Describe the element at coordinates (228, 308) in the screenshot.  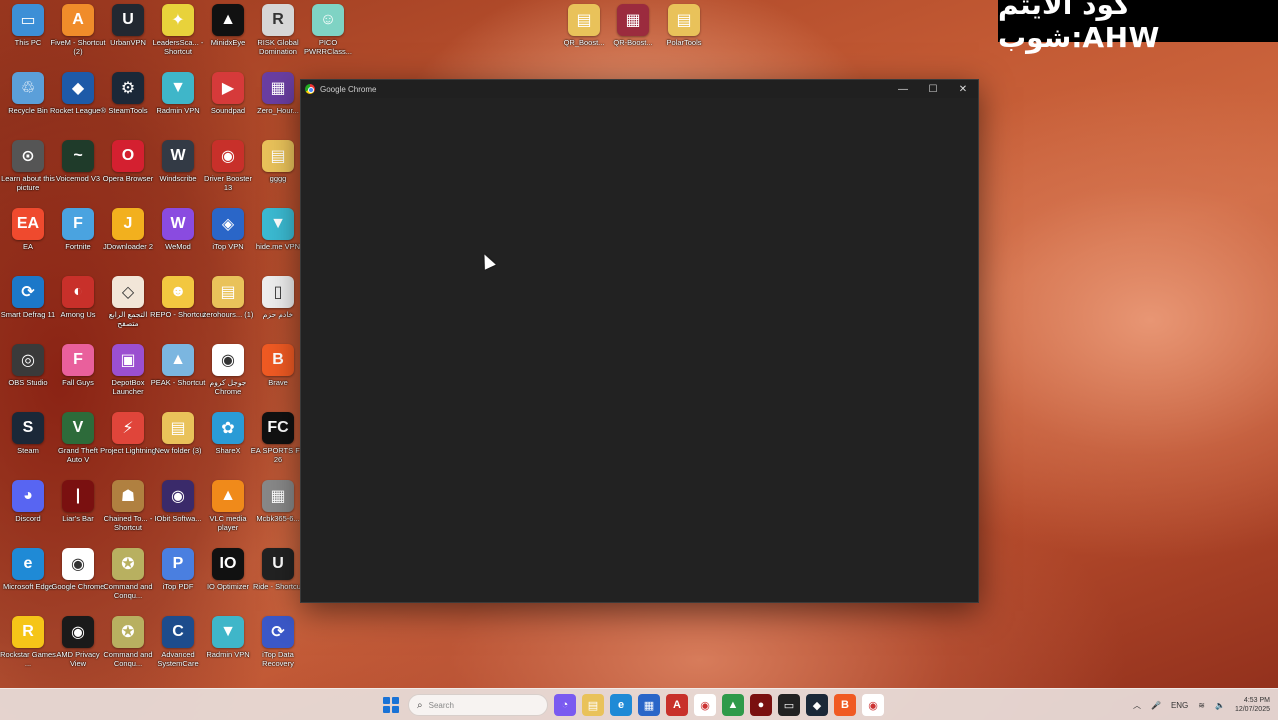
I see `desktop-icon: ▤ zerohours... (1)` at that location.